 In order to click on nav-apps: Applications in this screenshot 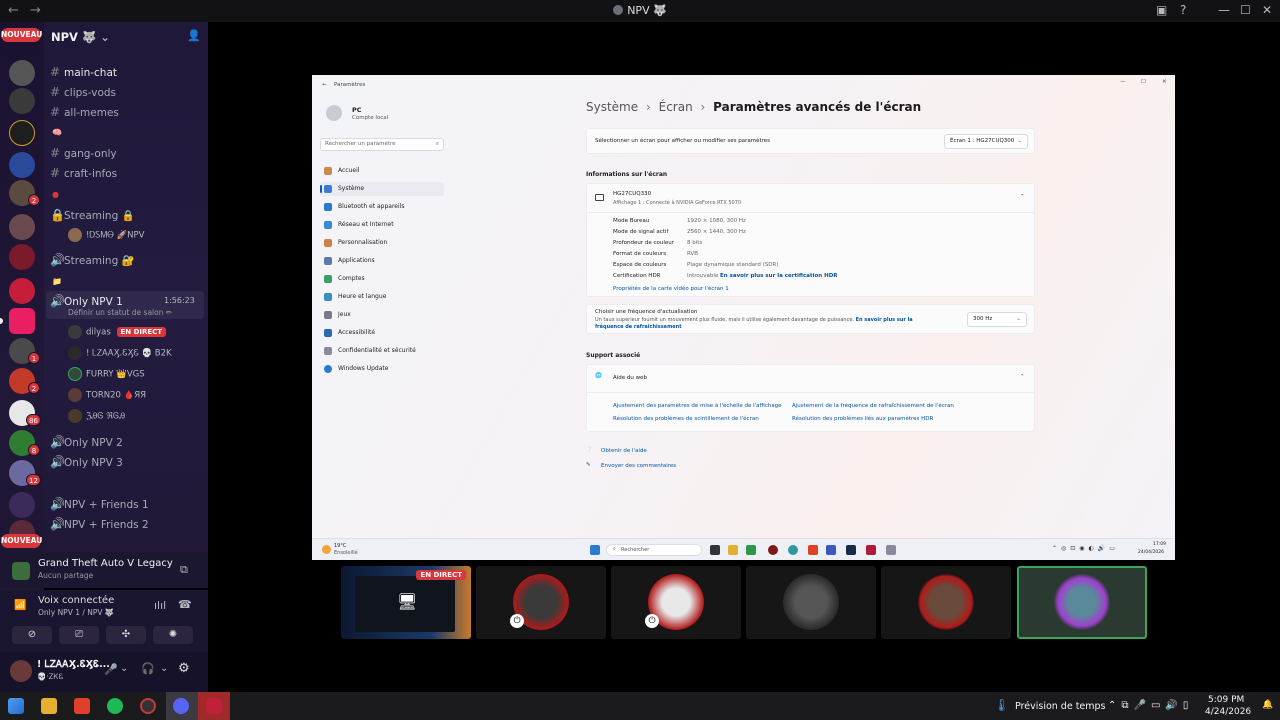, I will do `click(382, 261)`.